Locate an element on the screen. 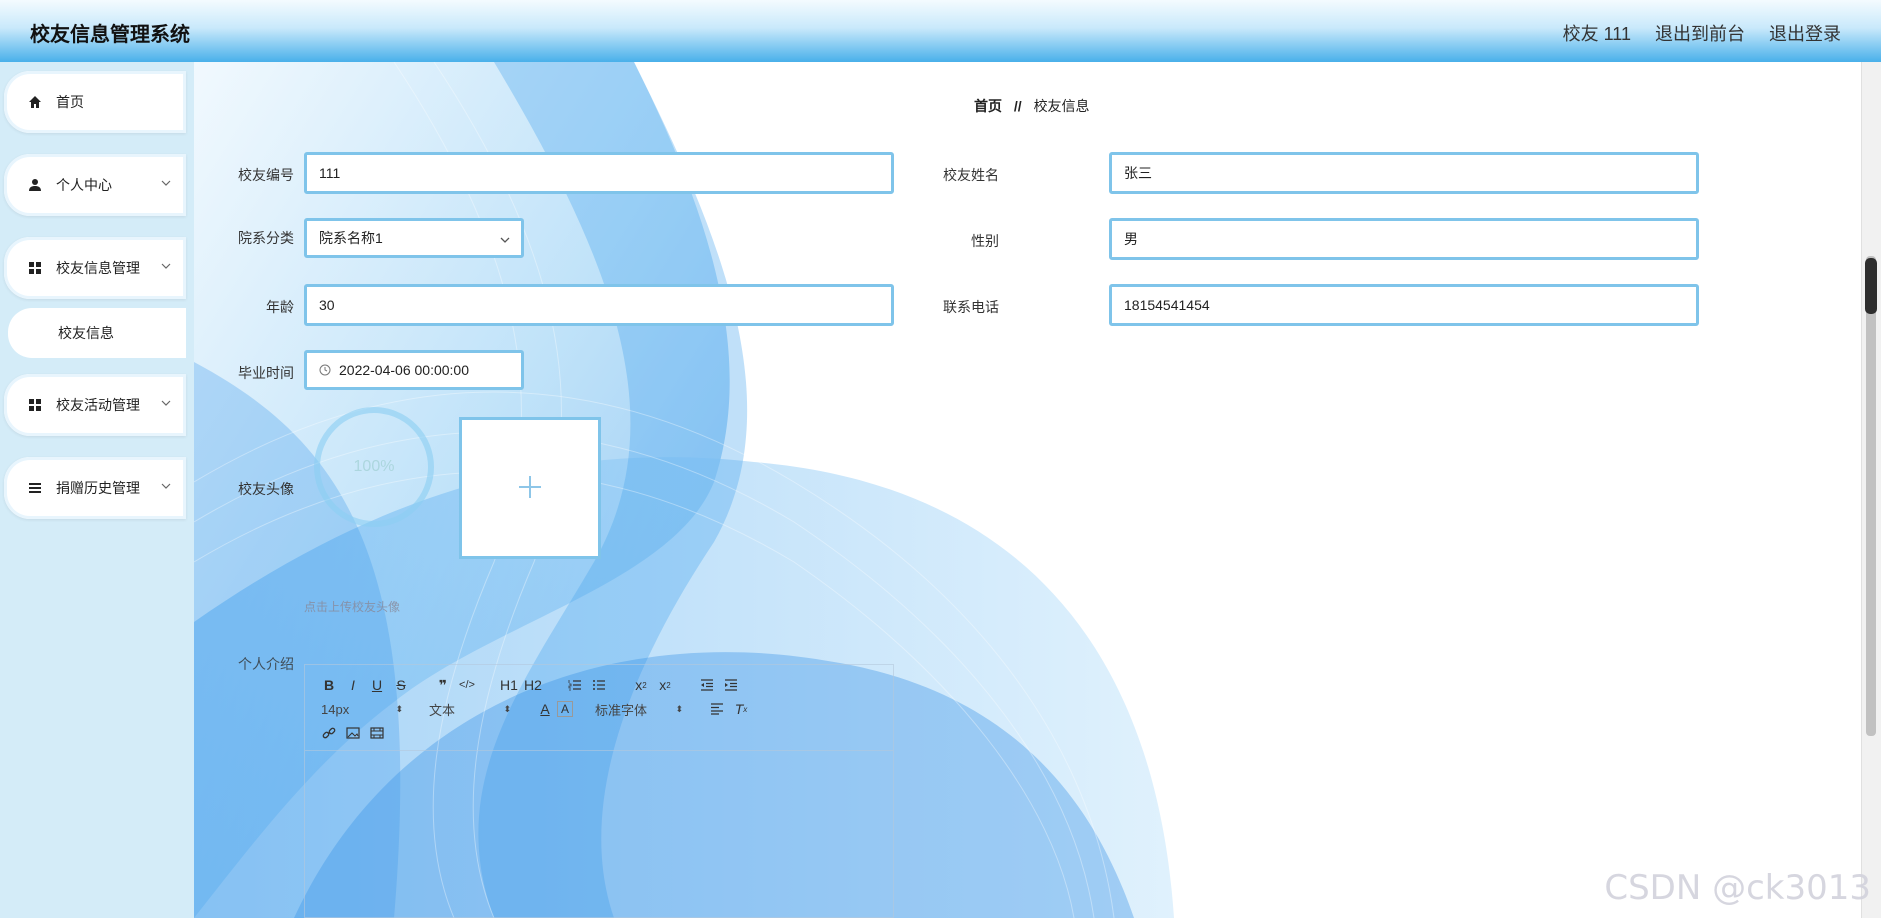 Image resolution: width=1881 pixels, height=918 pixels. text-type-value: 文本 is located at coordinates (442, 710).